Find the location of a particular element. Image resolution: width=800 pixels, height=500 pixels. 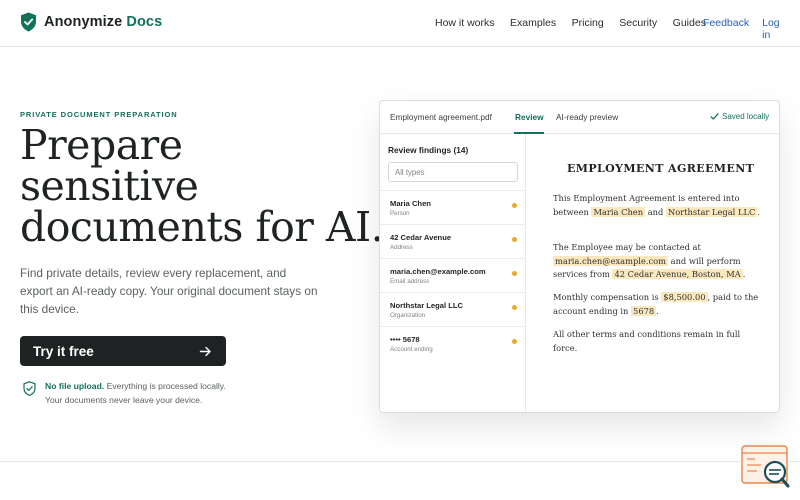

highlight-organization: Northstar Legal LLC is located at coordinates (711, 211).